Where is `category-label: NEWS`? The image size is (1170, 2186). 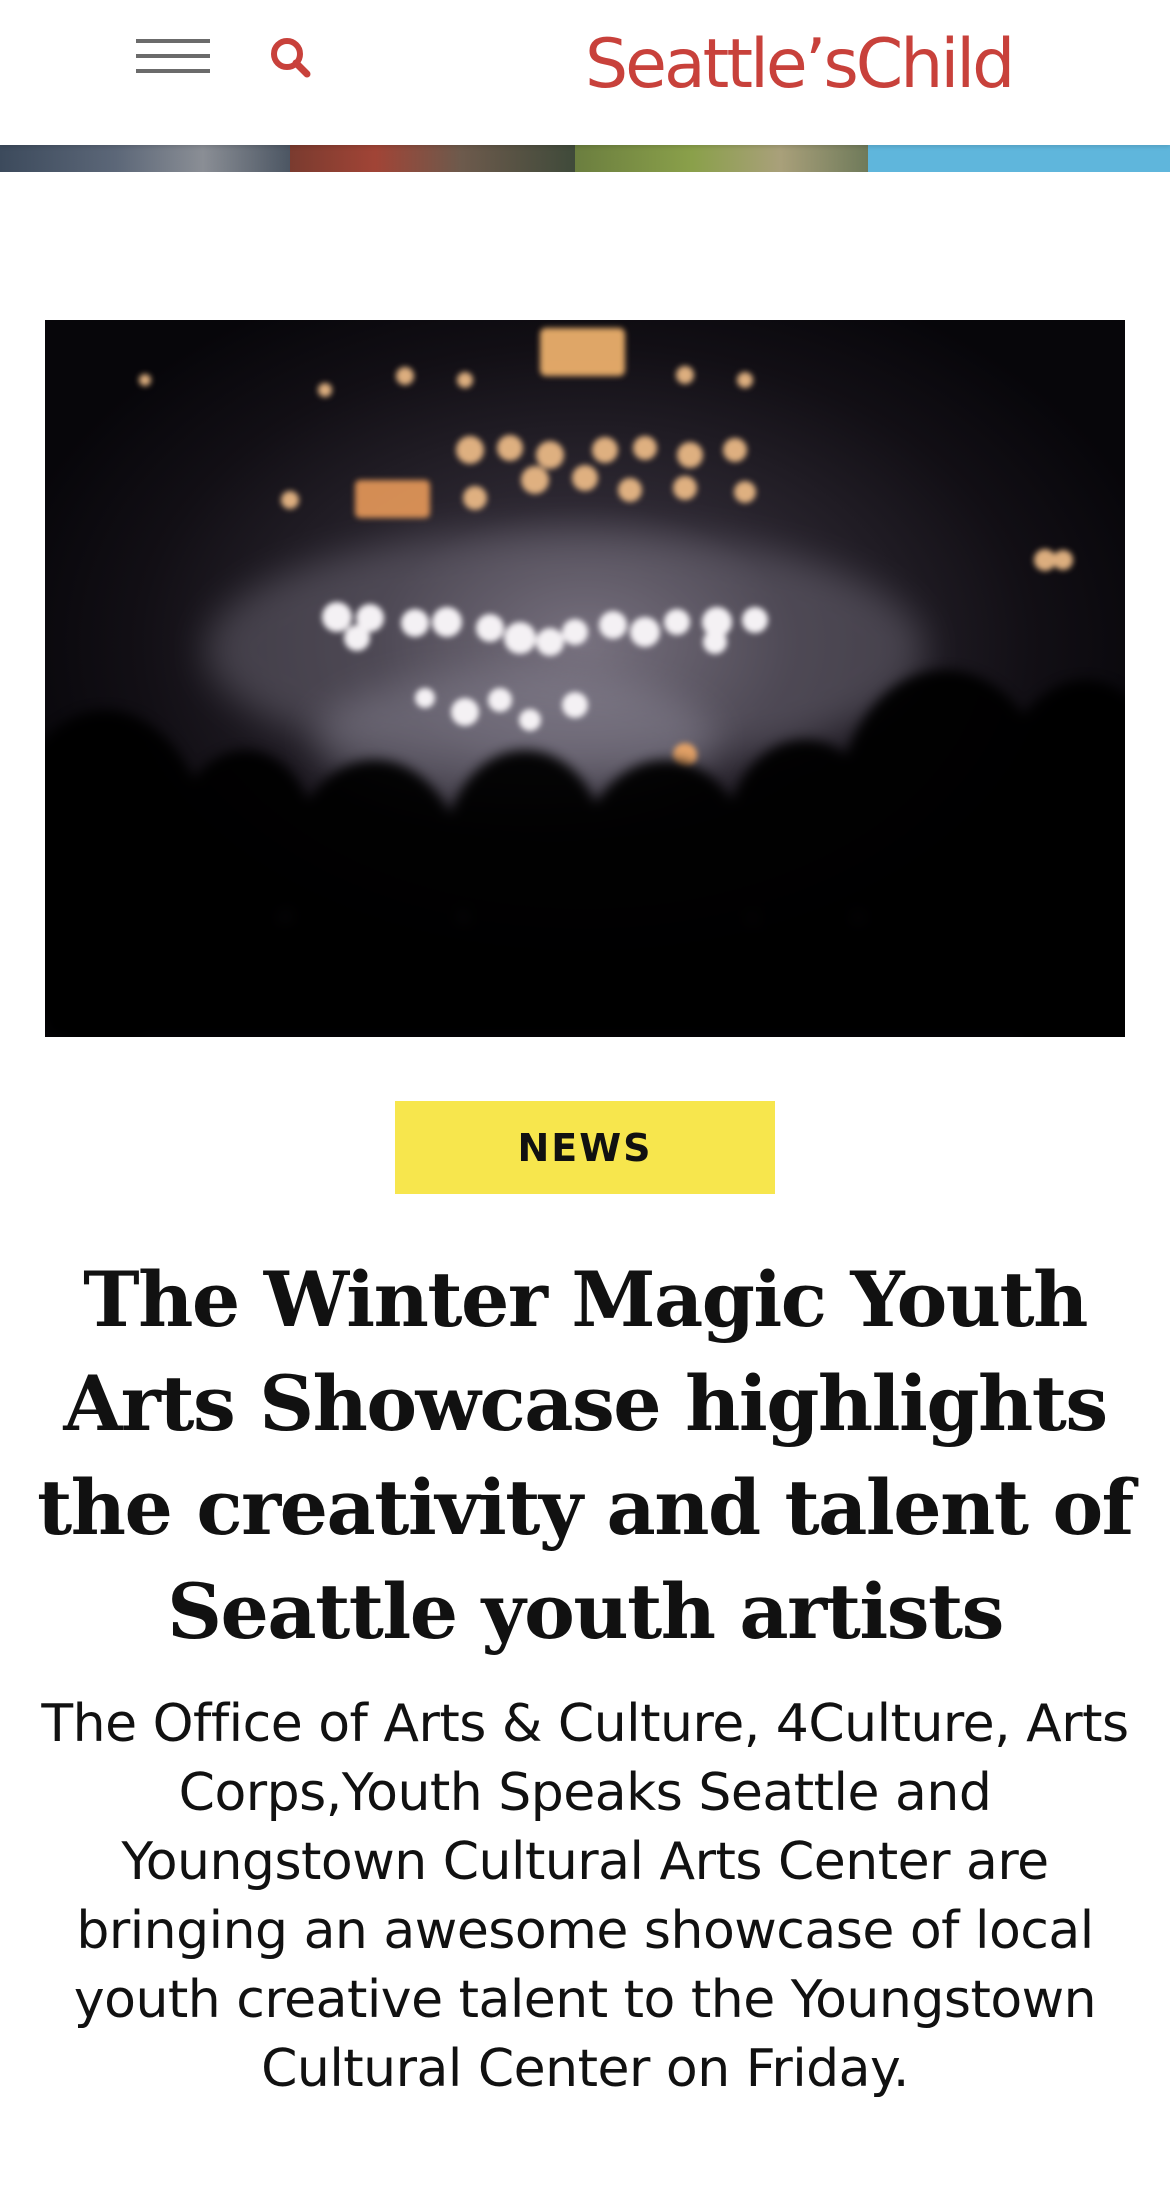
category-label: NEWS is located at coordinates (585, 1147).